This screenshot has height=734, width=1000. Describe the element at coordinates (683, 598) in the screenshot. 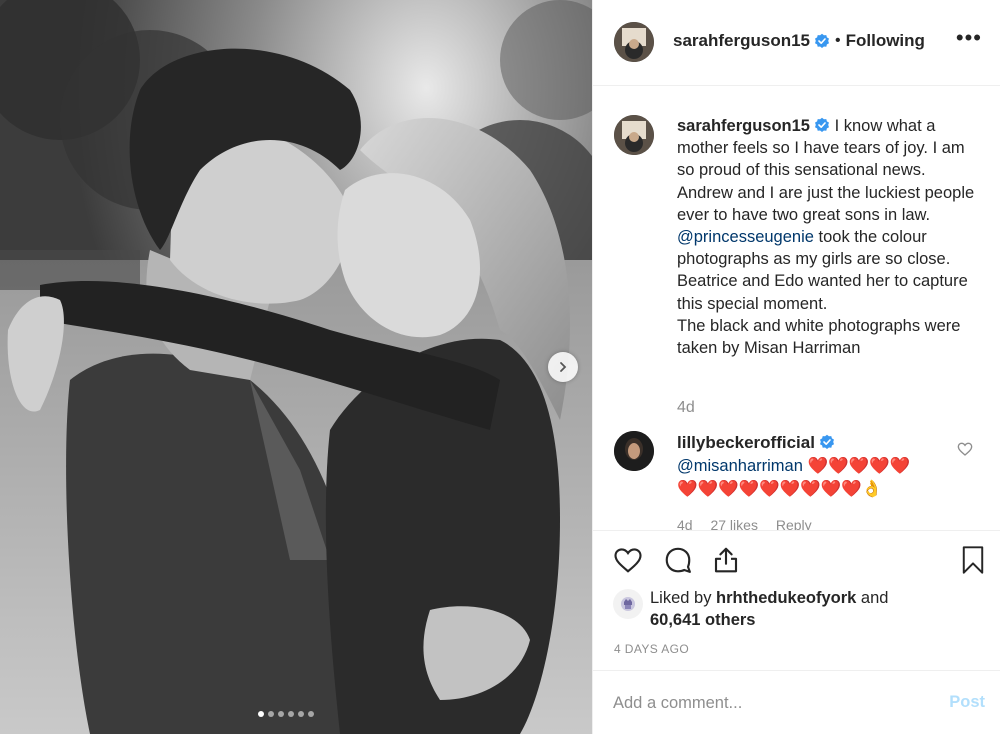

I see `likes-prefix: Liked by` at that location.